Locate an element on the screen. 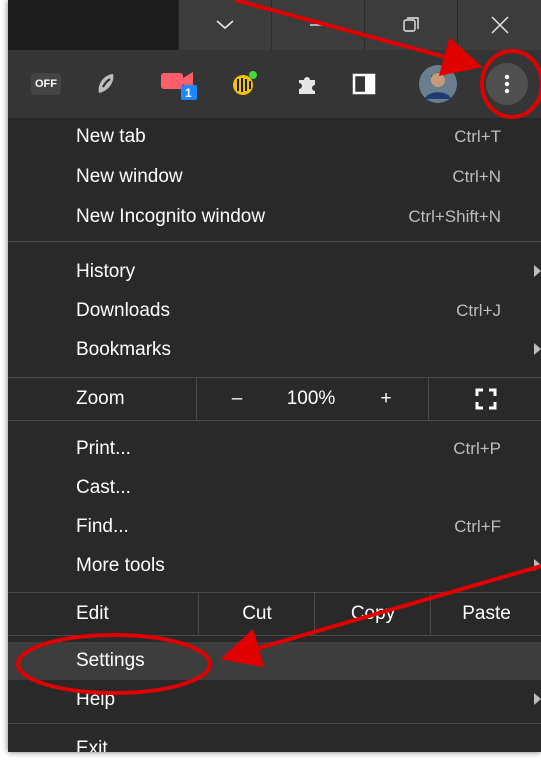  zoom-out-button: – is located at coordinates (236, 399).